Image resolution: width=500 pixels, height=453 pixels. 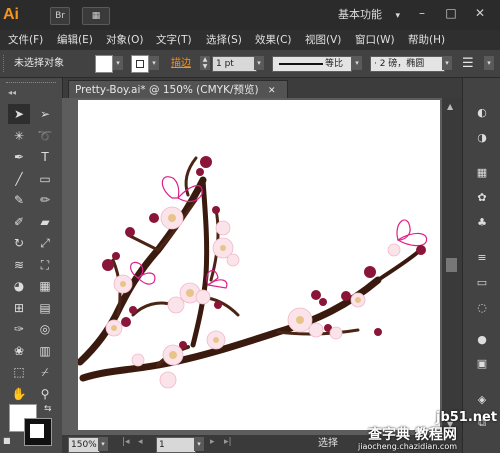 What do you see at coordinates (19, 286) in the screenshot?
I see `shape-builder-tool-icon: ◕` at bounding box center [19, 286].